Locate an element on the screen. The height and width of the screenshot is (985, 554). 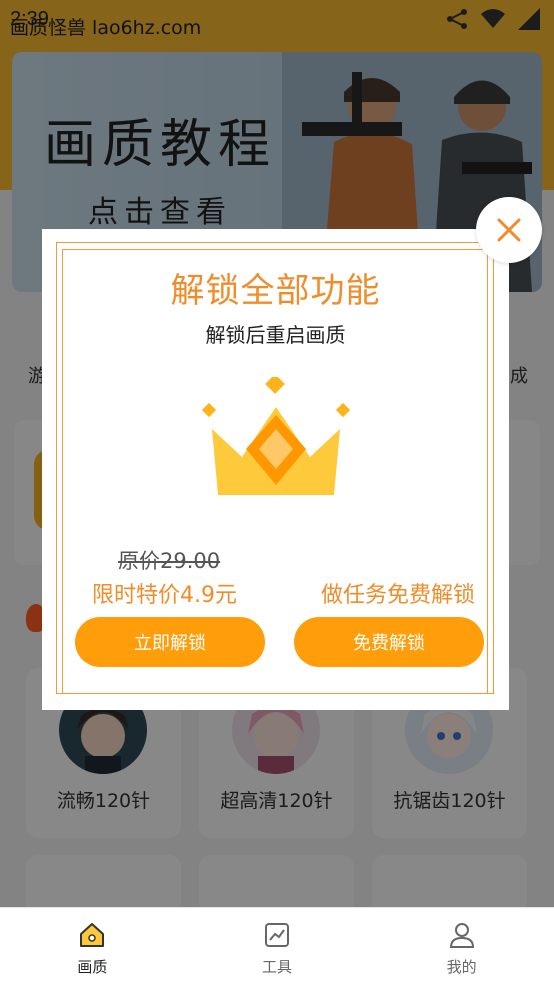
close-button is located at coordinates (509, 230).